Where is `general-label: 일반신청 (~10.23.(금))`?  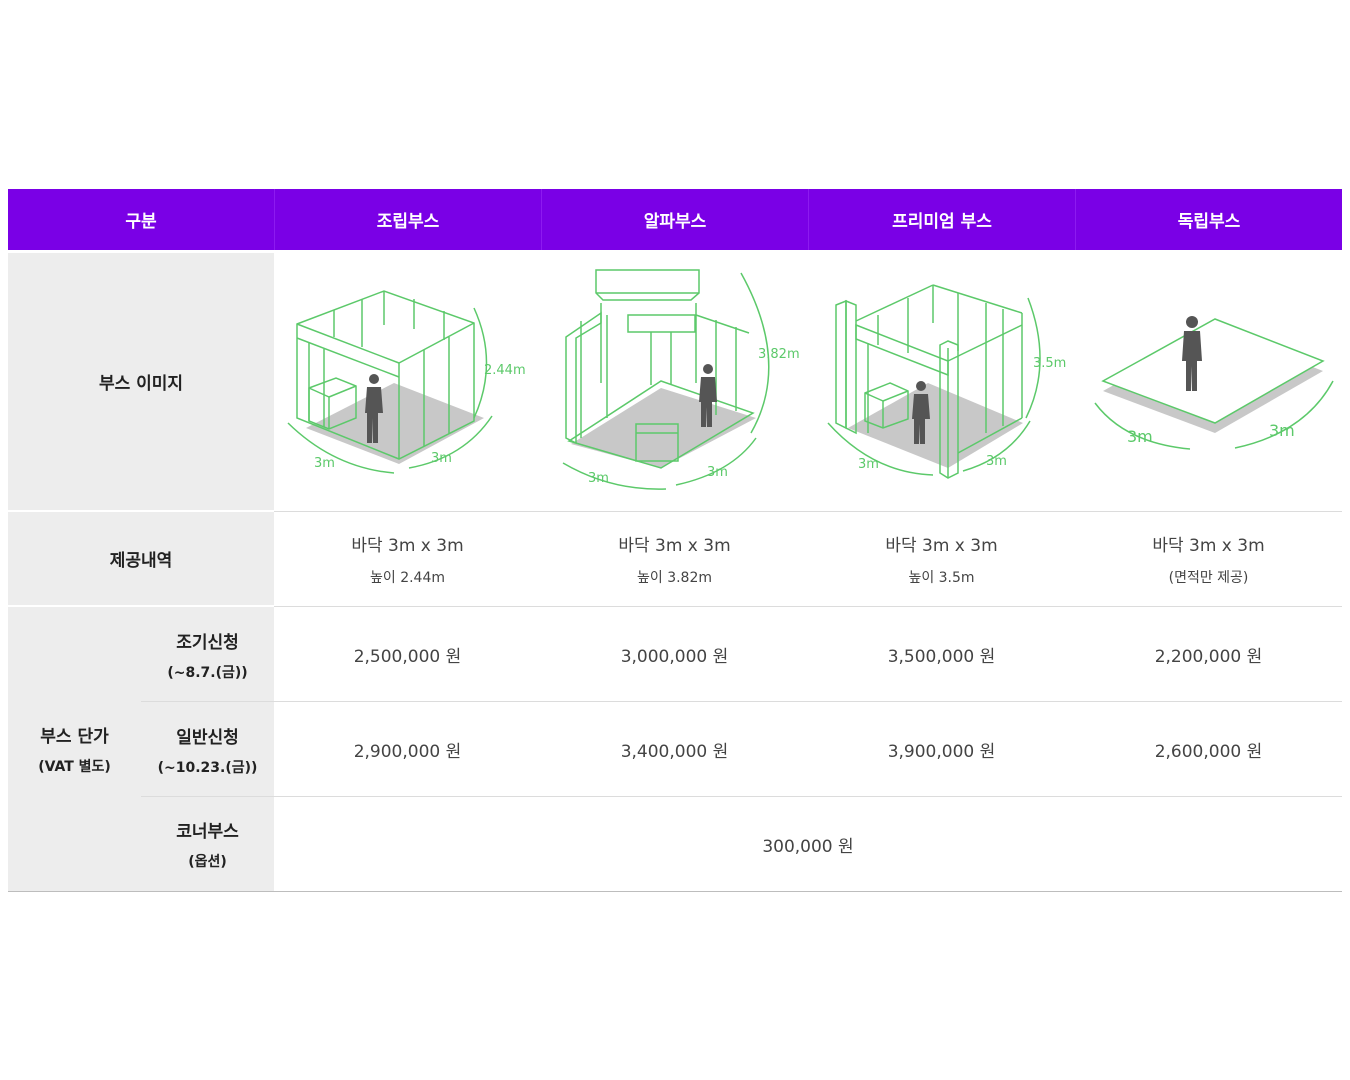
general-label: 일반신청 (~10.23.(금)) is located at coordinates (208, 750).